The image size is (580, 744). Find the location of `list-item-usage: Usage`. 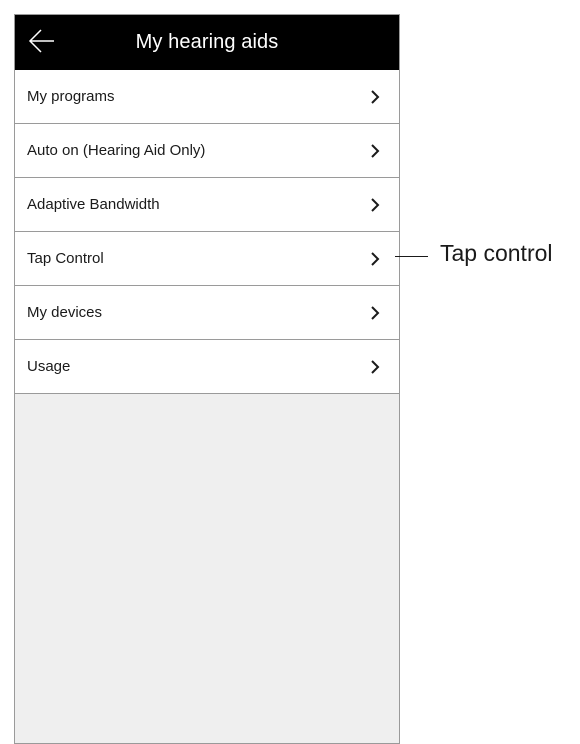

list-item-usage: Usage is located at coordinates (207, 367).